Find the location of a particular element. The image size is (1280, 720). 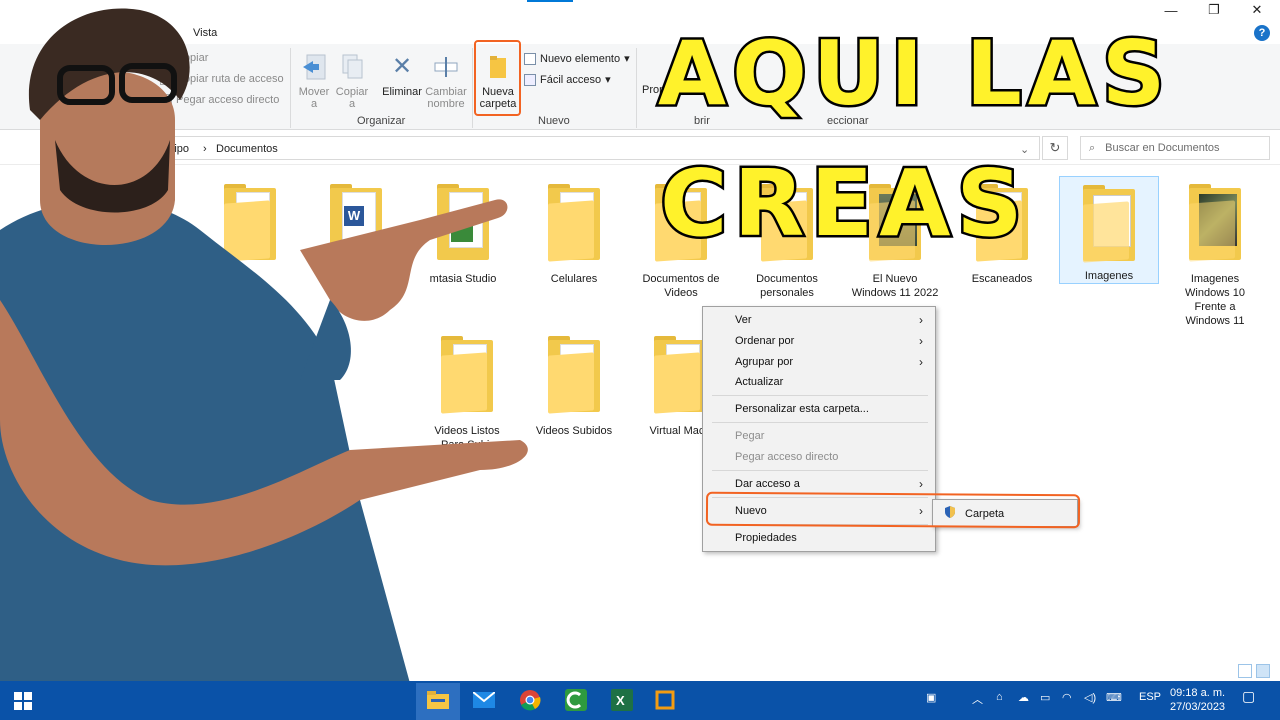

easy-access-button: Fácil acceso ▾ is located at coordinates (567, 79).